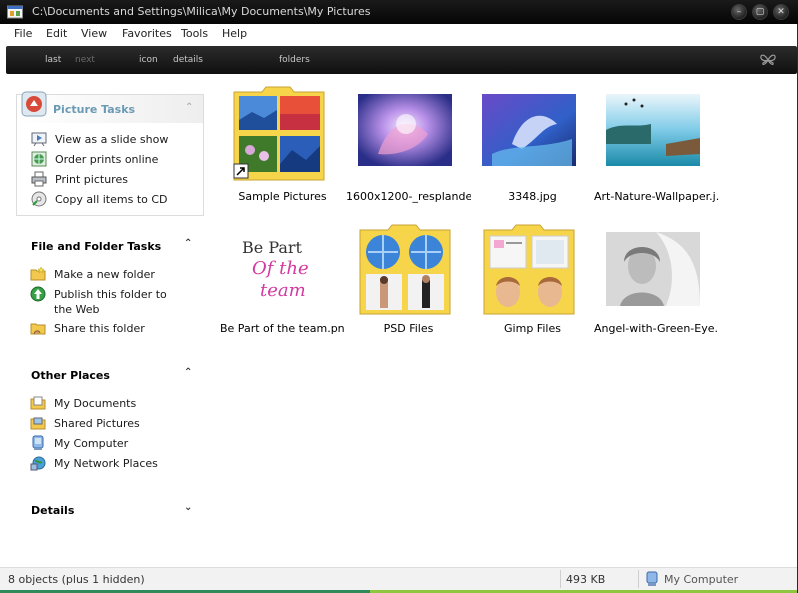 The width and height of the screenshot is (798, 593). I want to click on menu-file: File, so click(23, 33).